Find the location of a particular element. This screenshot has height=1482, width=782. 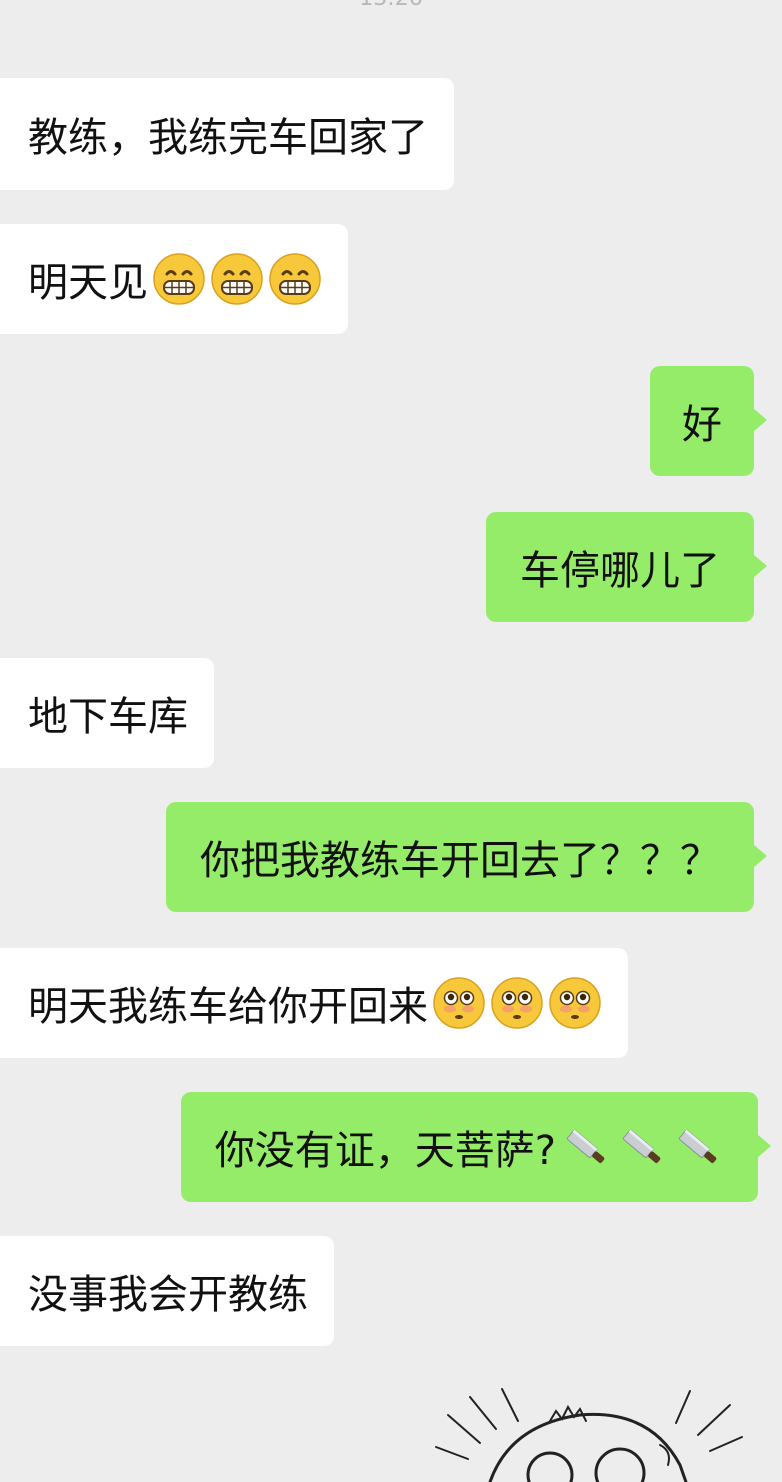

message-bubble-outgoing: 好 is located at coordinates (708, 421).